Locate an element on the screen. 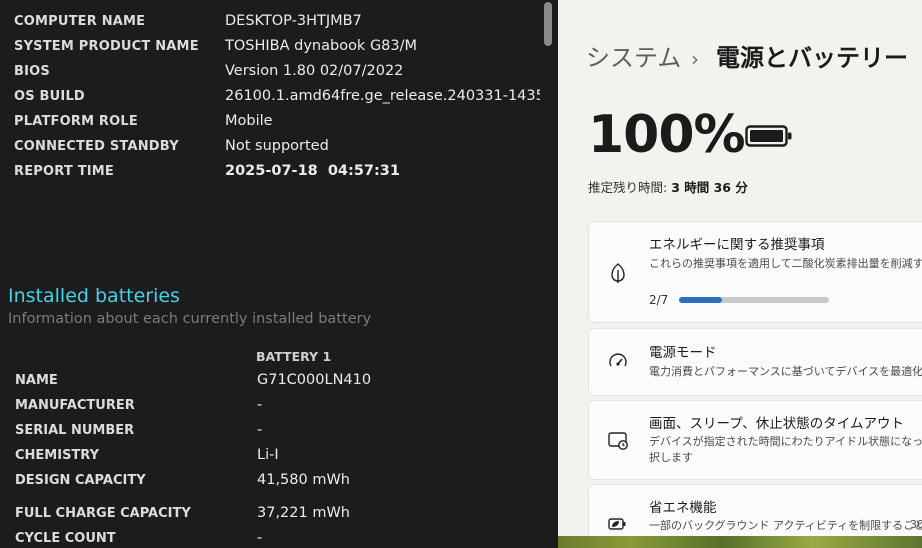  desktop-wallpaper-strip is located at coordinates (740, 542).